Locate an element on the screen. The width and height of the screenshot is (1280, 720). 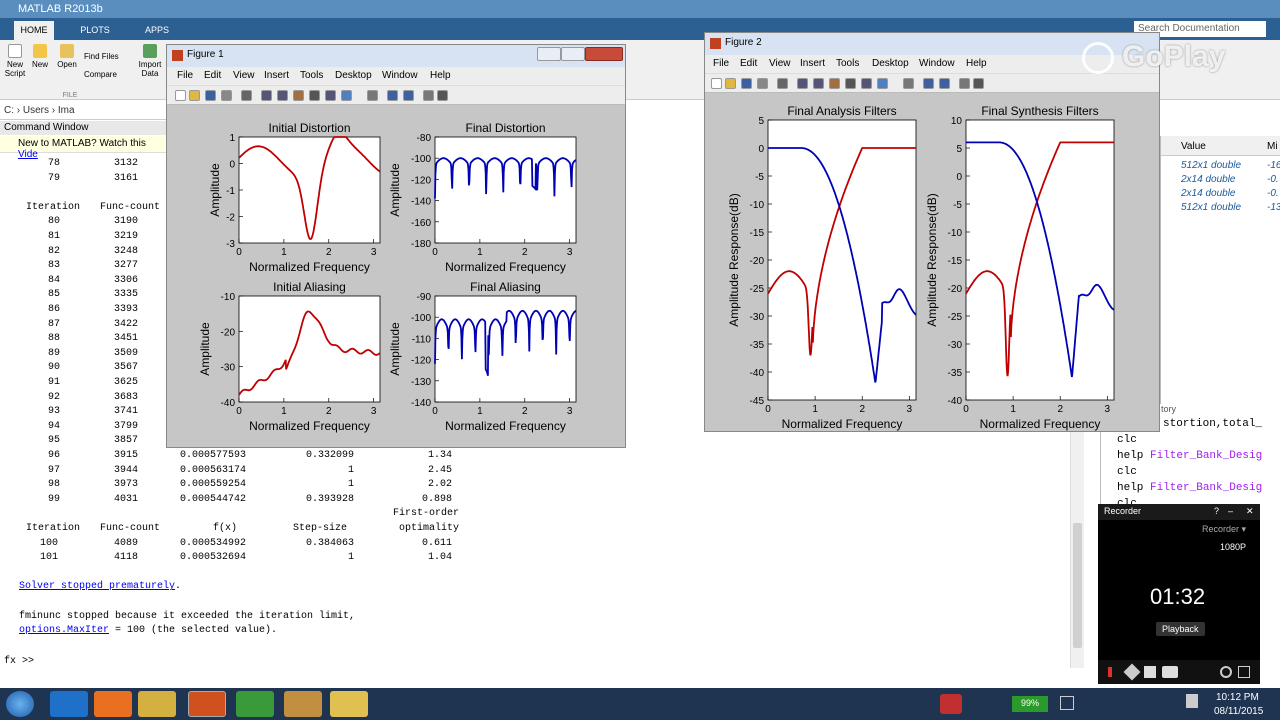
pause-icon is located at coordinates (1110, 672).